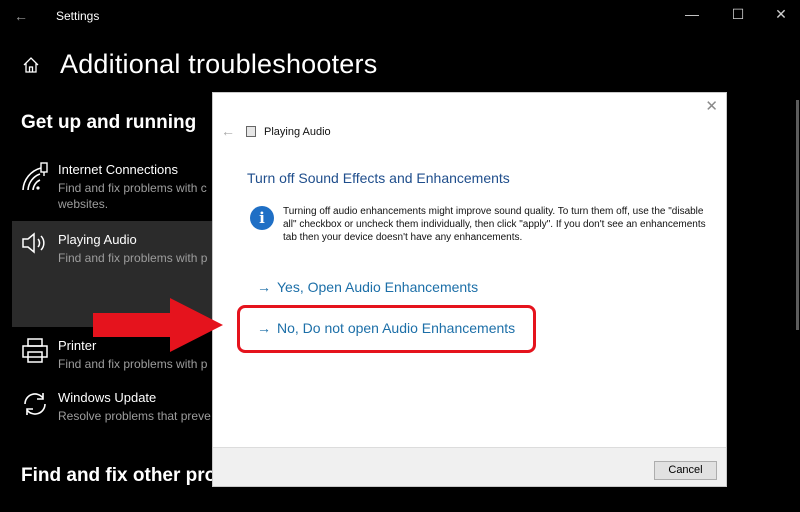 The height and width of the screenshot is (512, 800). I want to click on home-icon, so click(31, 67).